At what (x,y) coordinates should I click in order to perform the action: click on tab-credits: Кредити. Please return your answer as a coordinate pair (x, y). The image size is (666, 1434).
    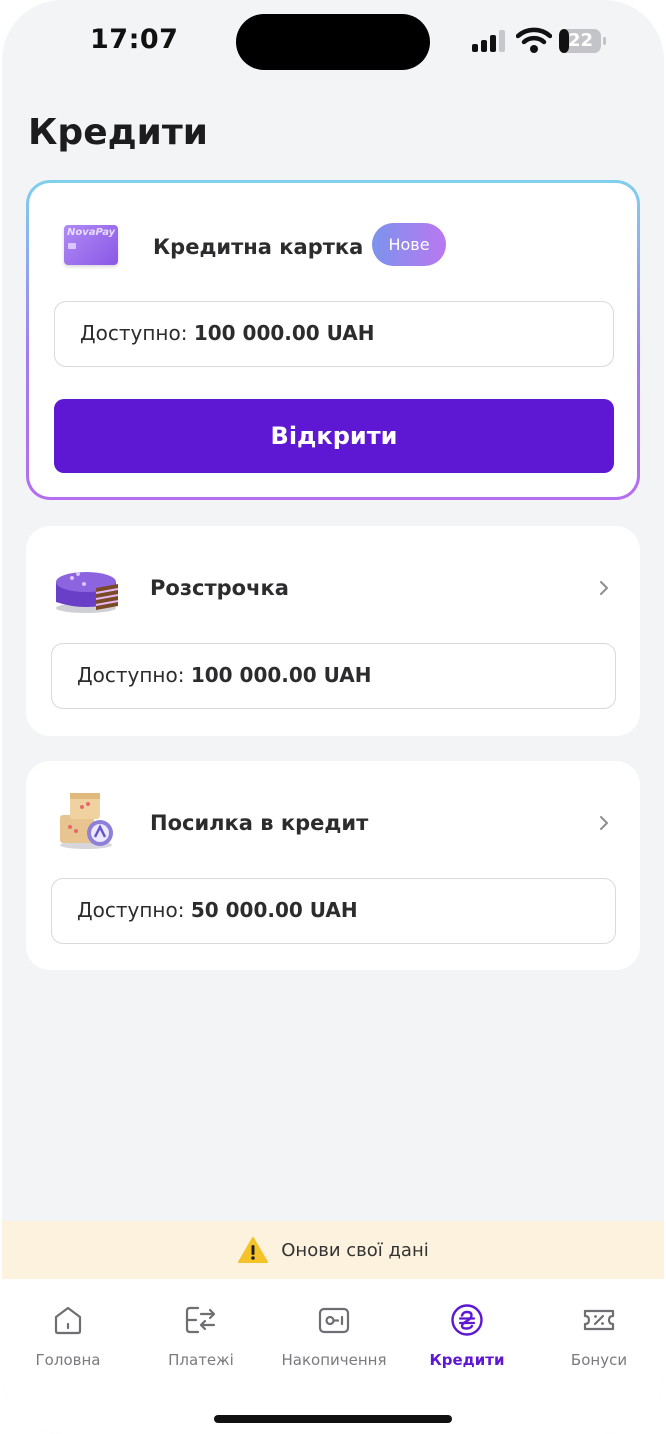
    Looking at the image, I should click on (467, 1336).